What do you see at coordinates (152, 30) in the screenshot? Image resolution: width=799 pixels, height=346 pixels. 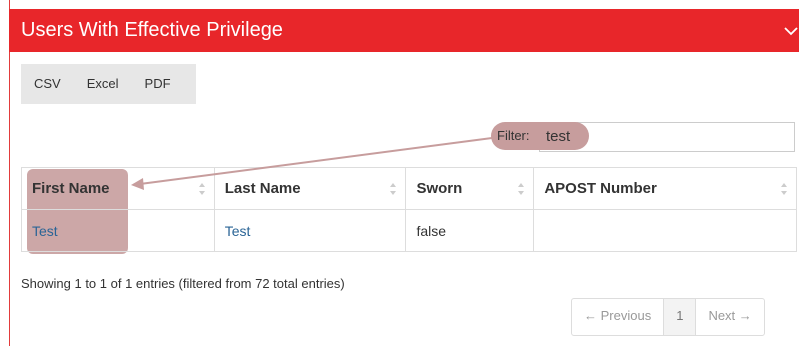 I see `panel-title: Users With Effective Privilege` at bounding box center [152, 30].